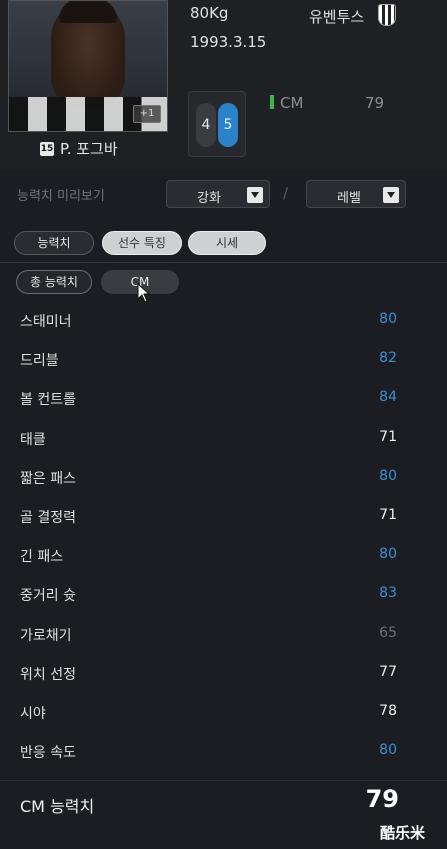 The height and width of the screenshot is (849, 447). What do you see at coordinates (388, 397) in the screenshot?
I see `stat-value: 84` at bounding box center [388, 397].